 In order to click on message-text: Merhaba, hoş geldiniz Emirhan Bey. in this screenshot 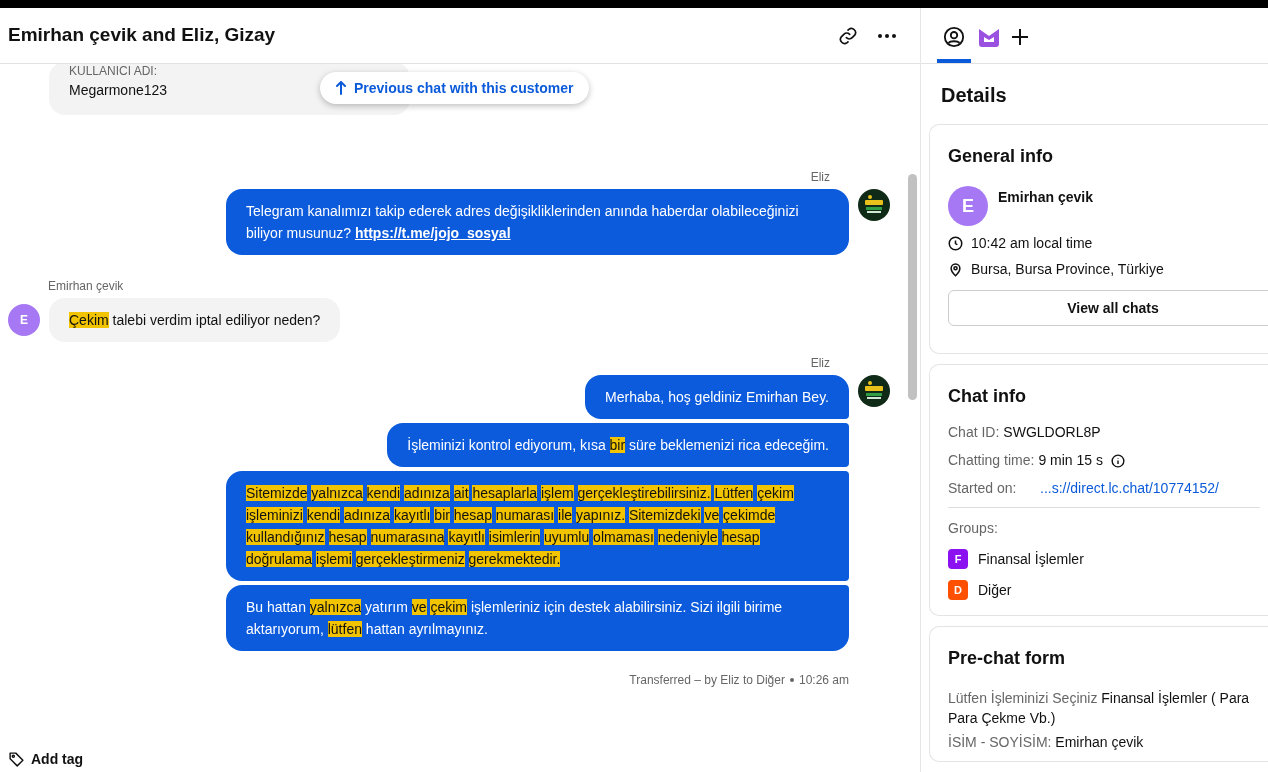, I will do `click(717, 397)`.